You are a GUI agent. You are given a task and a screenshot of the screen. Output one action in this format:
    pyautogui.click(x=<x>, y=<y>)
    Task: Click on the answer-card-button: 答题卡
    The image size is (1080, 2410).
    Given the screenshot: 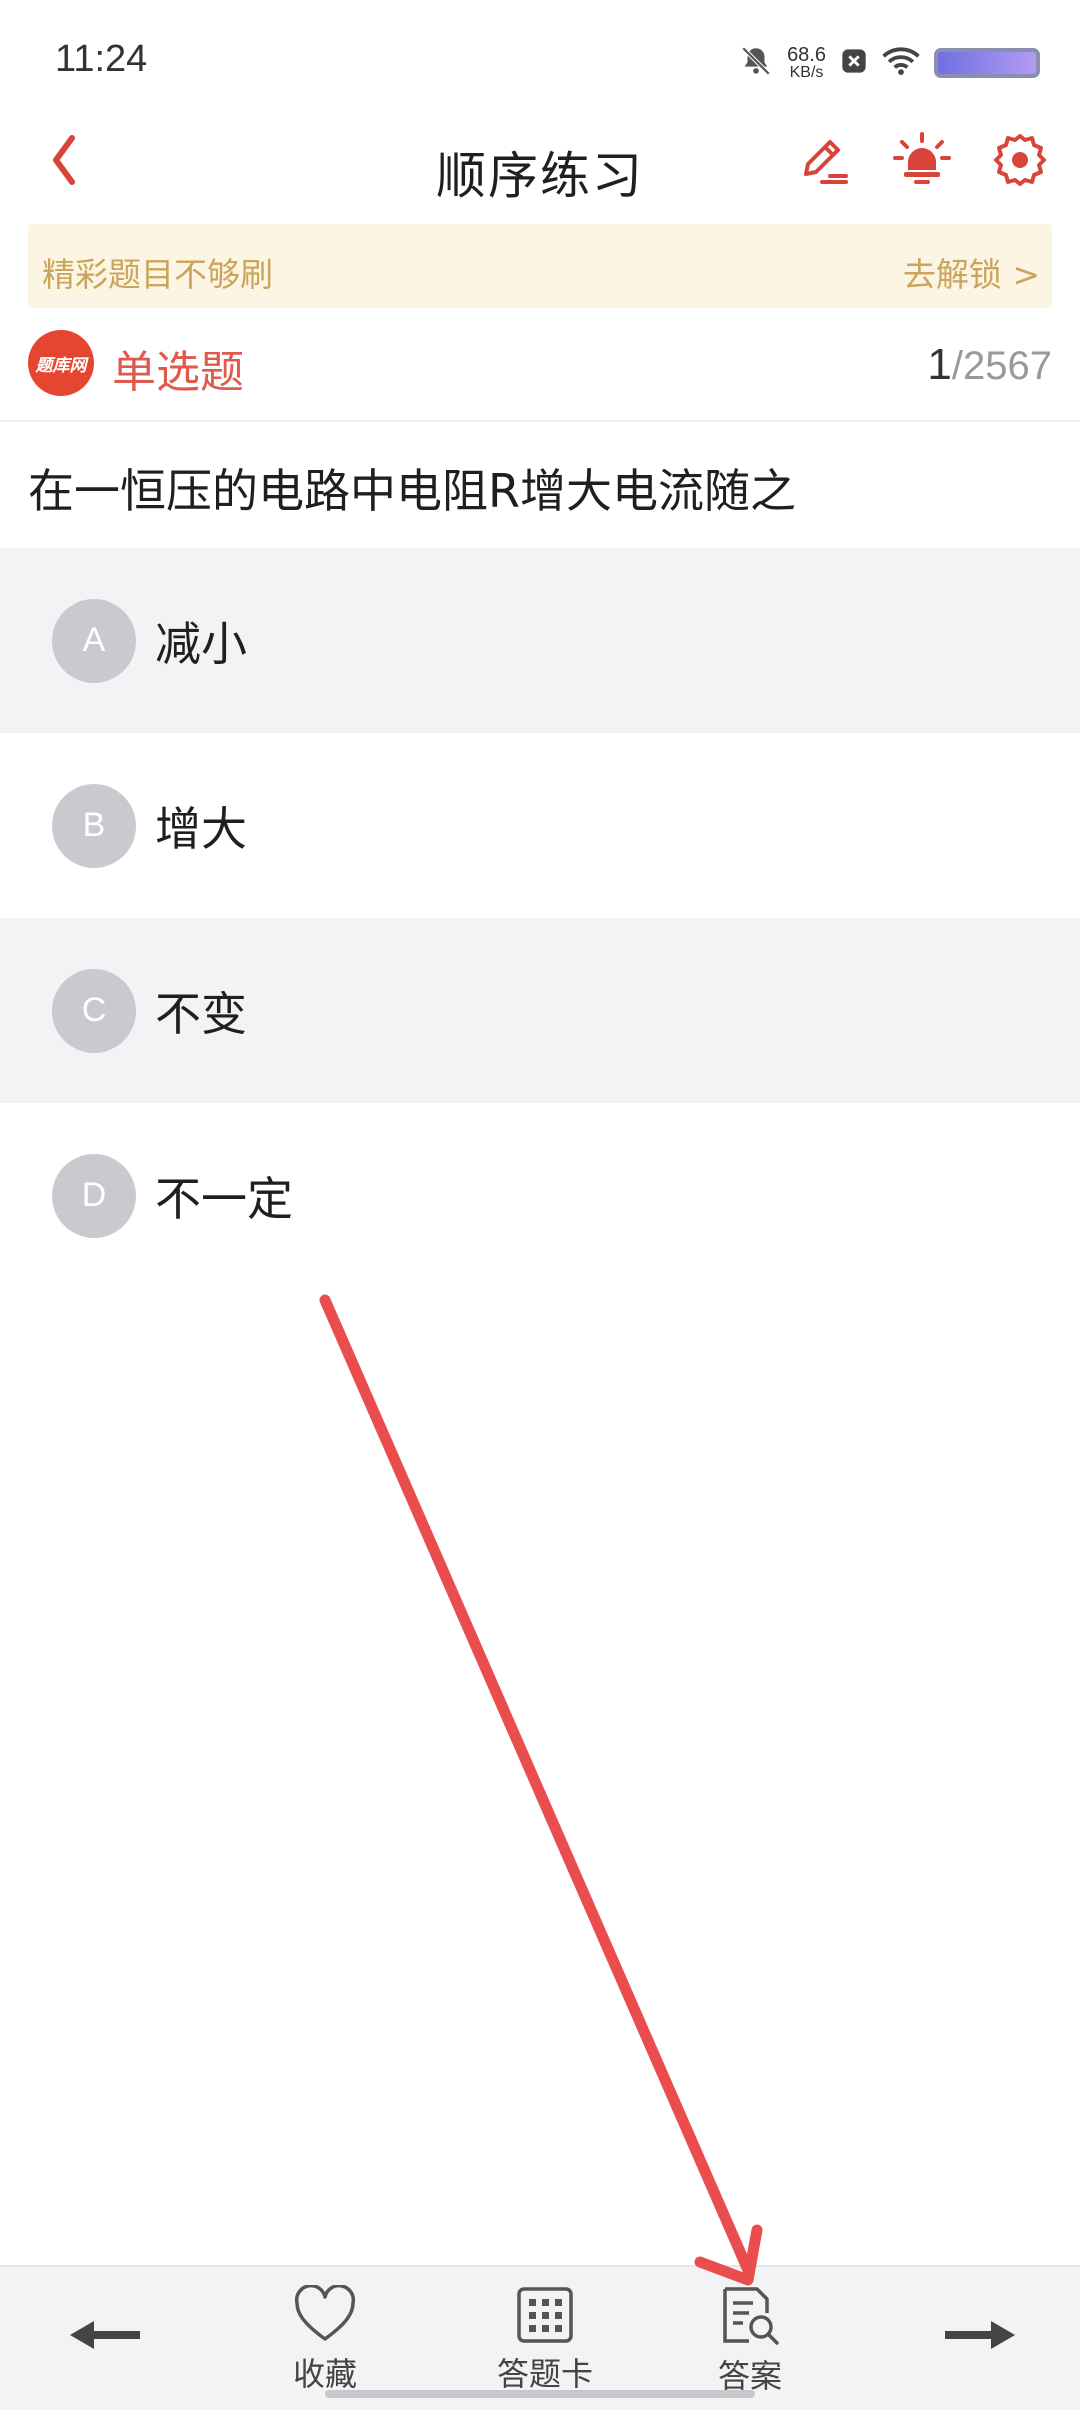 What is the action you would take?
    pyautogui.click(x=545, y=2340)
    